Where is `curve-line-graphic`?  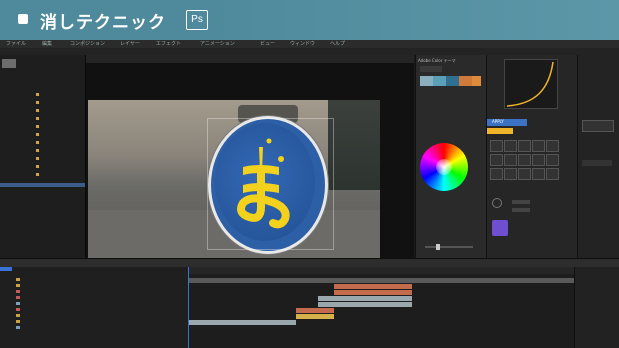
curve-line-graphic is located at coordinates (530, 84).